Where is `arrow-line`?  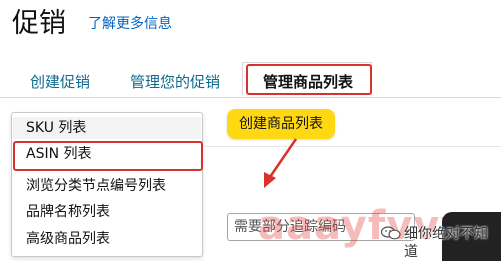 arrow-line is located at coordinates (283, 158).